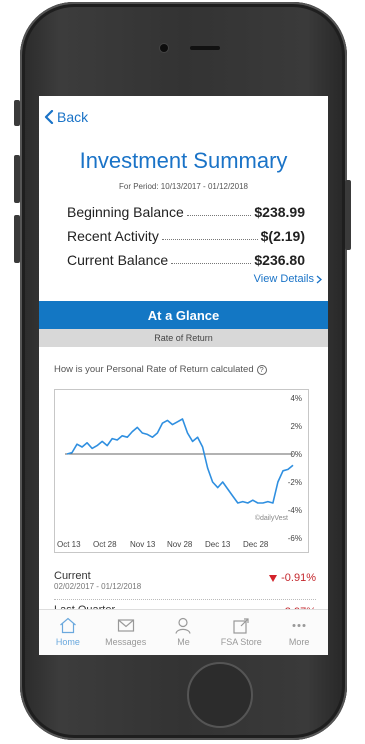  I want to click on x-tick-label: Dec 13, so click(218, 544).